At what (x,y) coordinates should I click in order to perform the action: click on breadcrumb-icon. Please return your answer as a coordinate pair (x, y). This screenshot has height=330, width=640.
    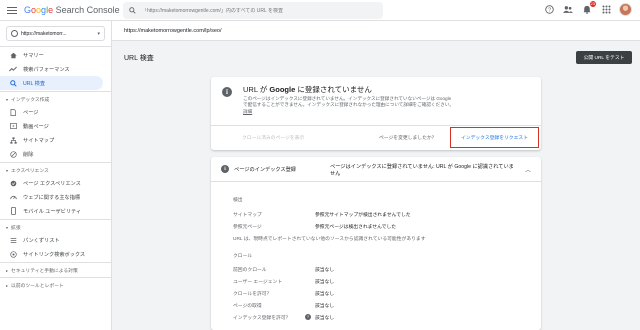
    Looking at the image, I should click on (13, 240).